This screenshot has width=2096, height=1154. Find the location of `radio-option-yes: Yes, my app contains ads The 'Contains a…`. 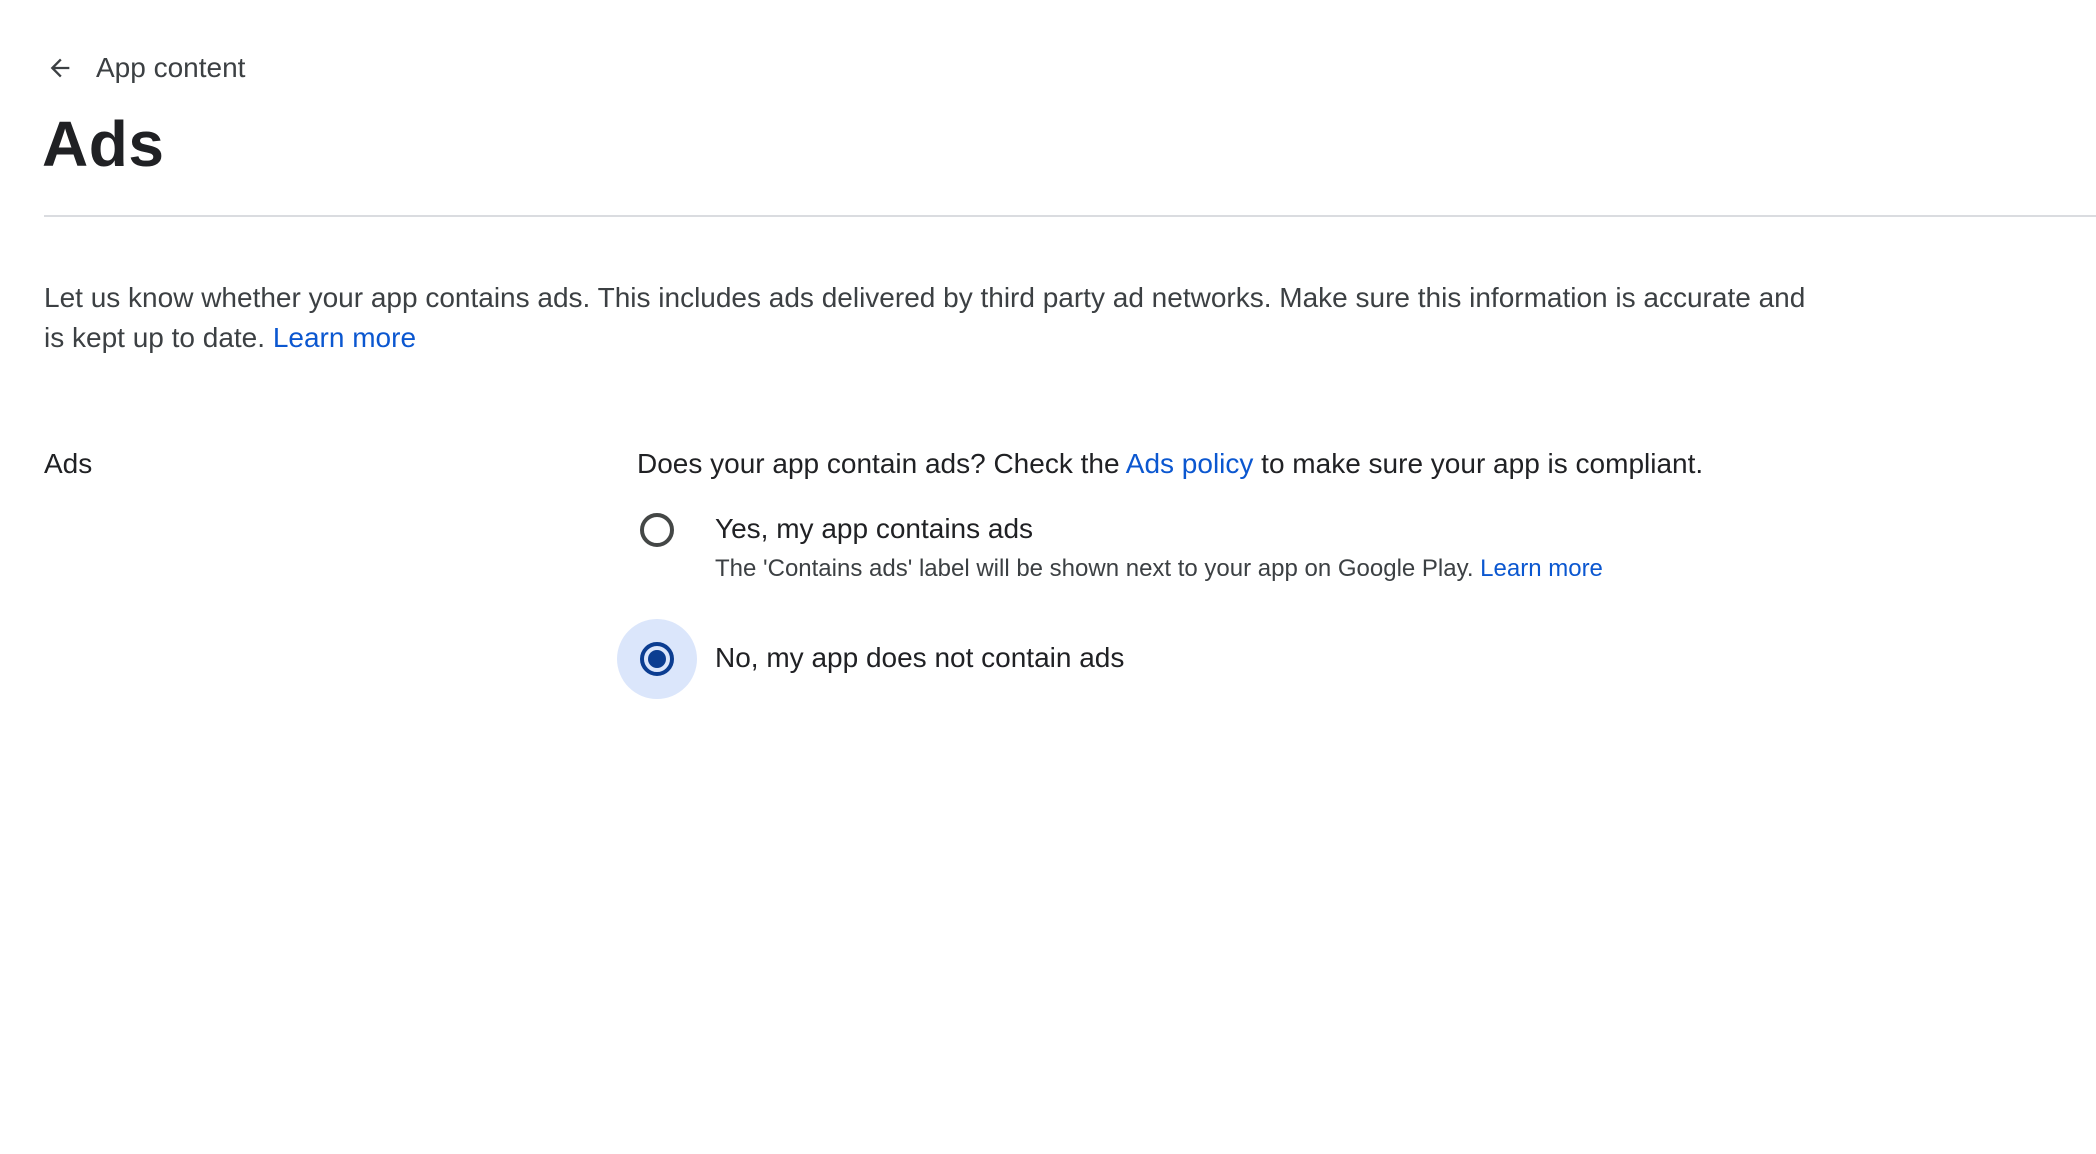

radio-option-yes: Yes, my app contains ads The 'Contains a… is located at coordinates (1110, 538).